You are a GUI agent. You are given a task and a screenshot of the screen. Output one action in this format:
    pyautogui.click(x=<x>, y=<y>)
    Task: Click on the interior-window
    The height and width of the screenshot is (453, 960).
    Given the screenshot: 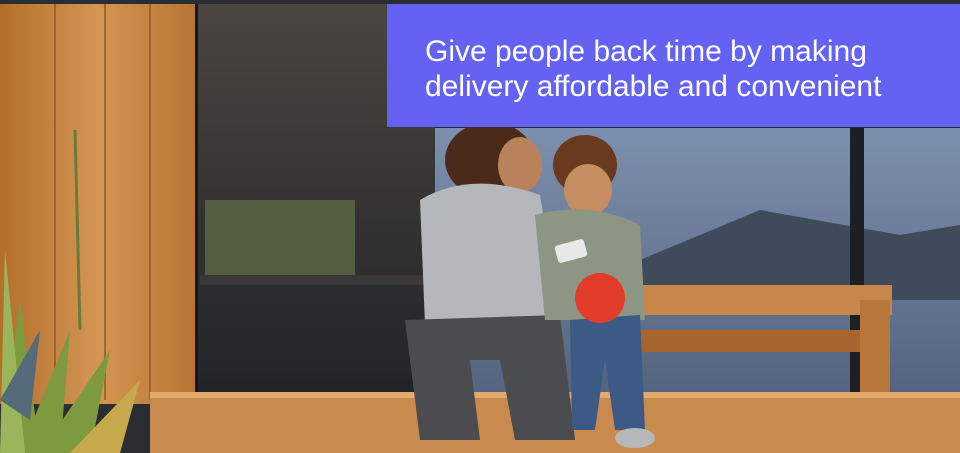 What is the action you would take?
    pyautogui.click(x=280, y=237)
    